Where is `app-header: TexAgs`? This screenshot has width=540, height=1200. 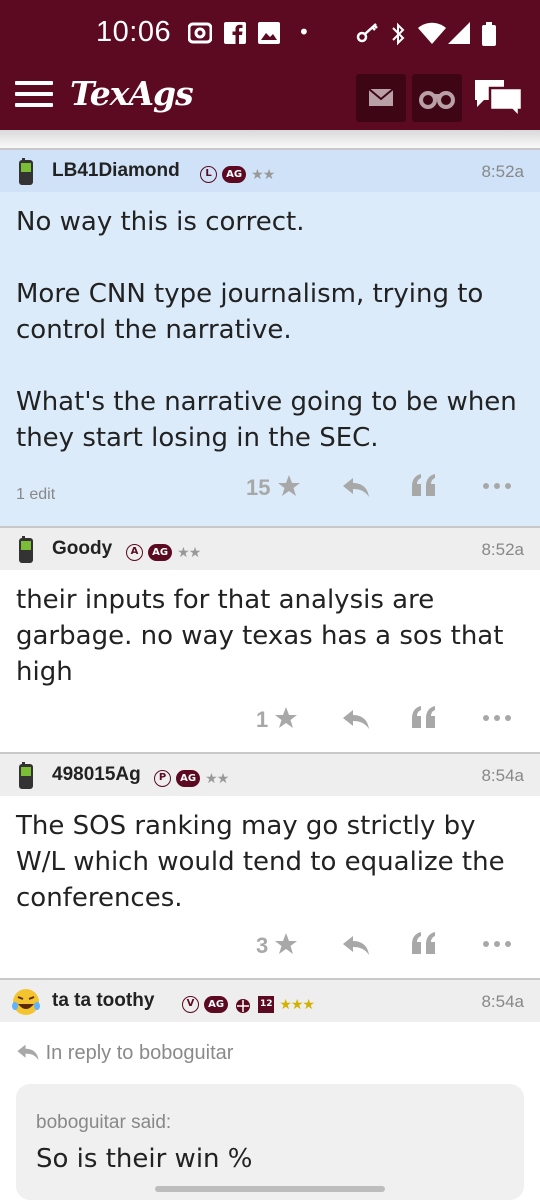 app-header: TexAgs is located at coordinates (270, 98).